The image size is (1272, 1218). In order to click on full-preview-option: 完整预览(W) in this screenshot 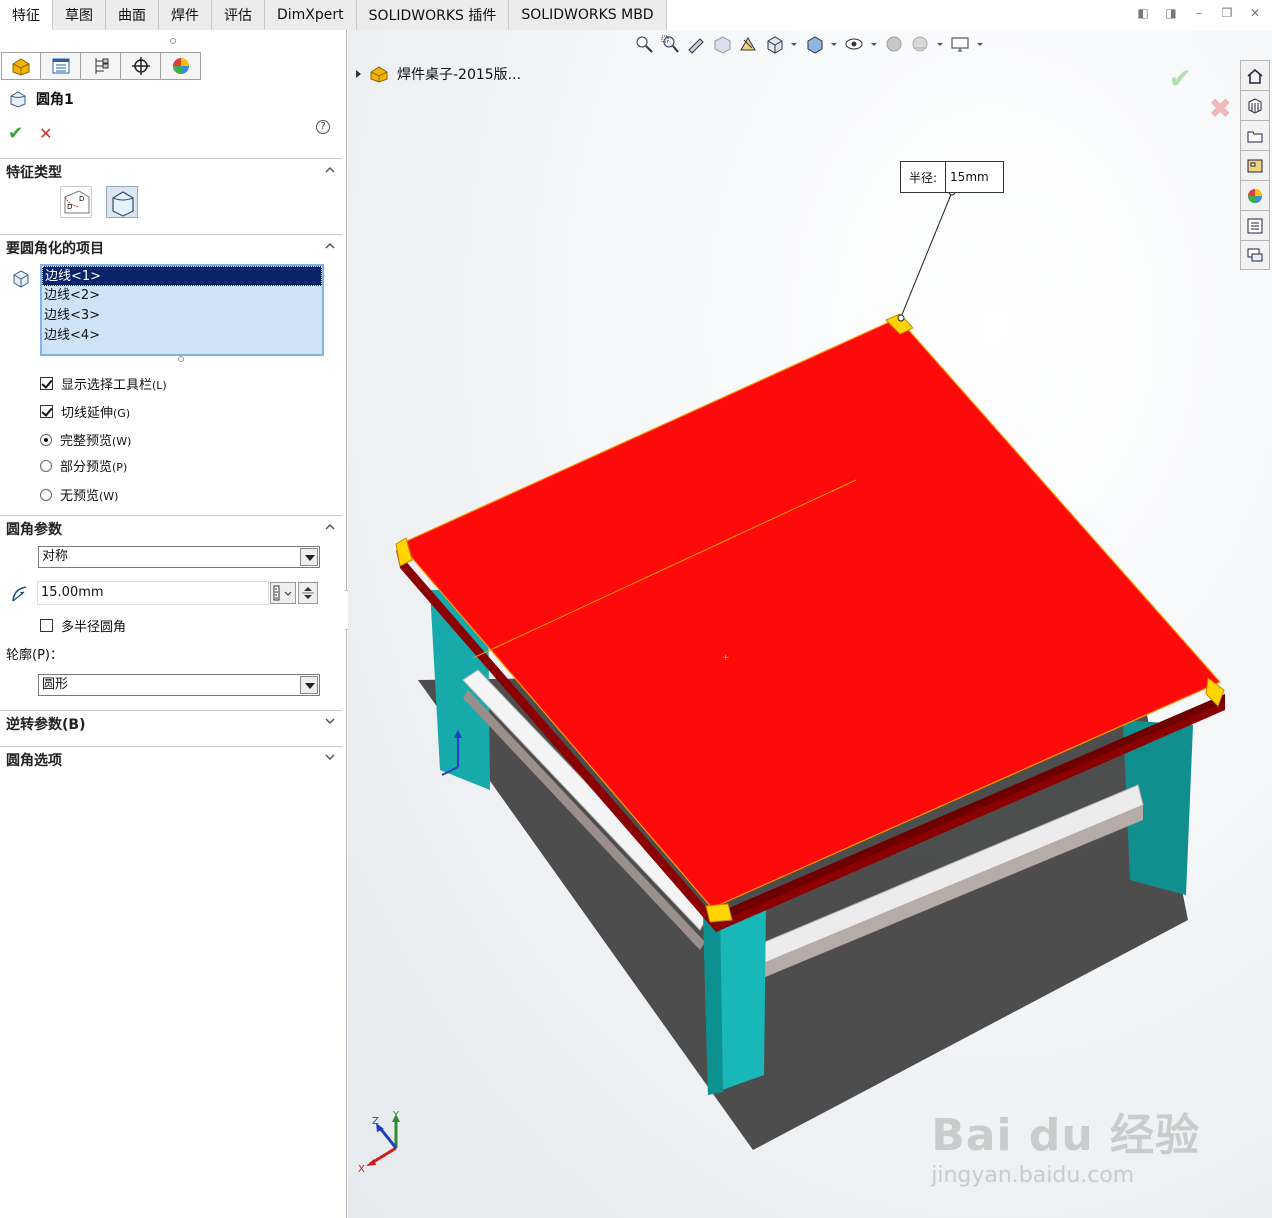, I will do `click(85, 439)`.